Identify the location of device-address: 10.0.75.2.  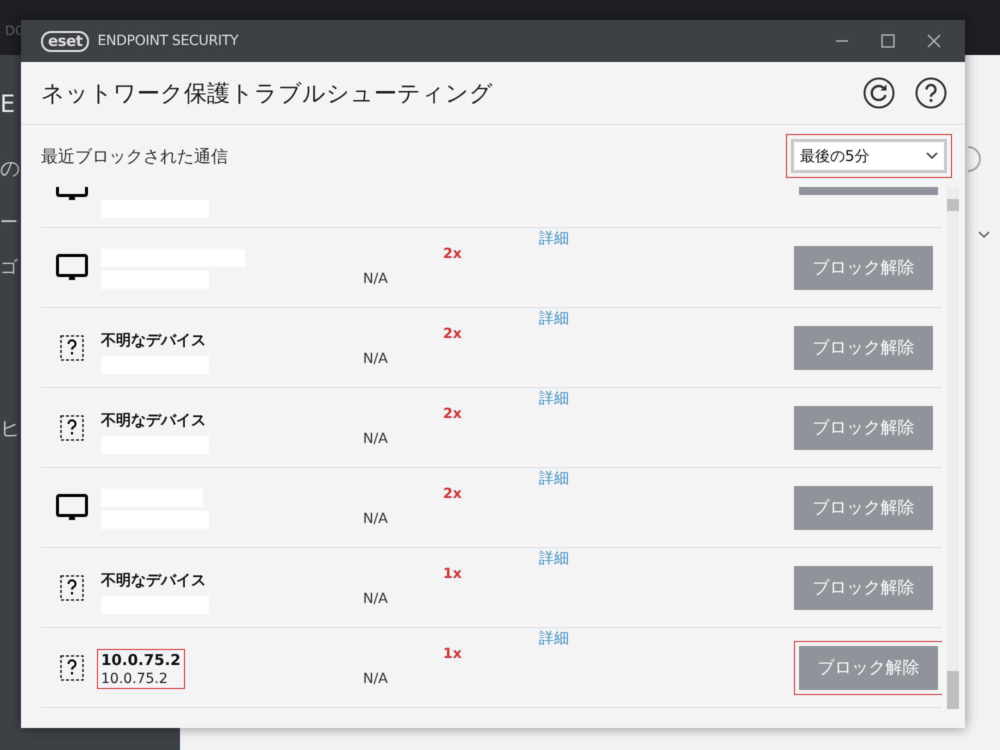
(134, 679).